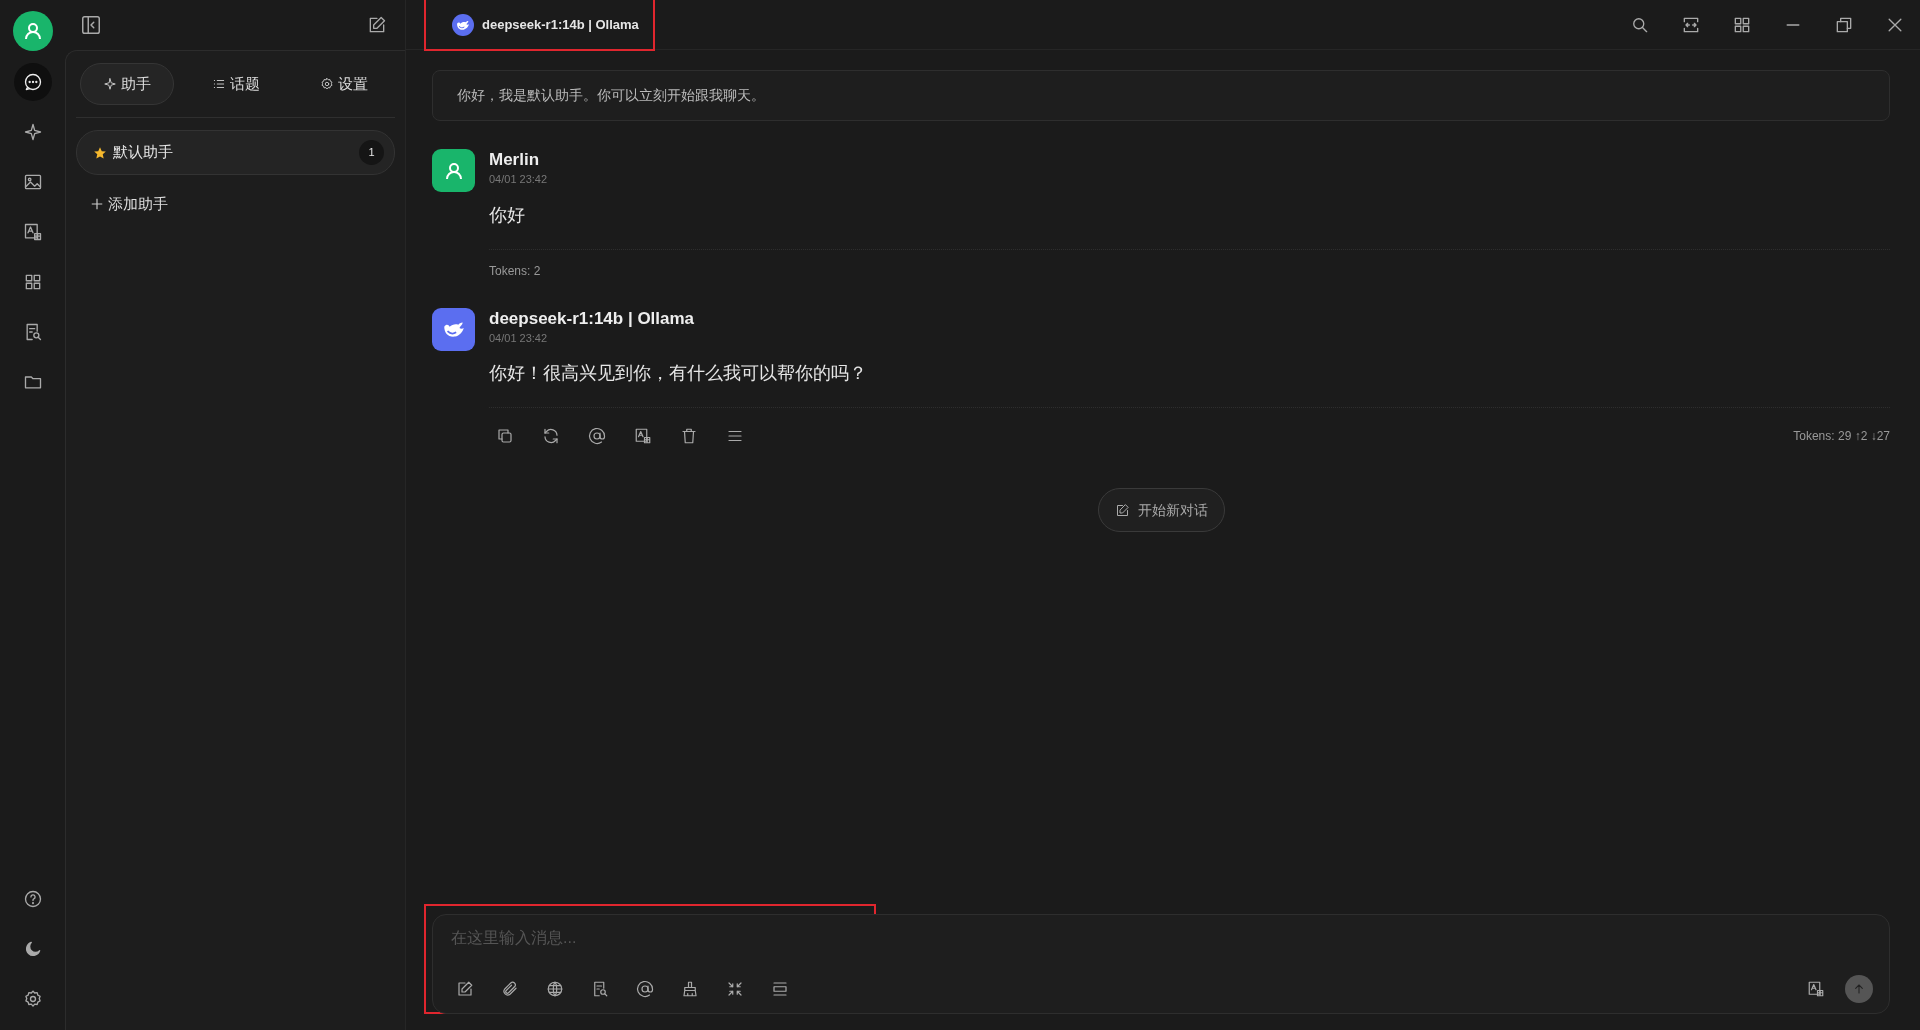 The width and height of the screenshot is (1920, 1030). What do you see at coordinates (327, 84) in the screenshot?
I see `settings-icon` at bounding box center [327, 84].